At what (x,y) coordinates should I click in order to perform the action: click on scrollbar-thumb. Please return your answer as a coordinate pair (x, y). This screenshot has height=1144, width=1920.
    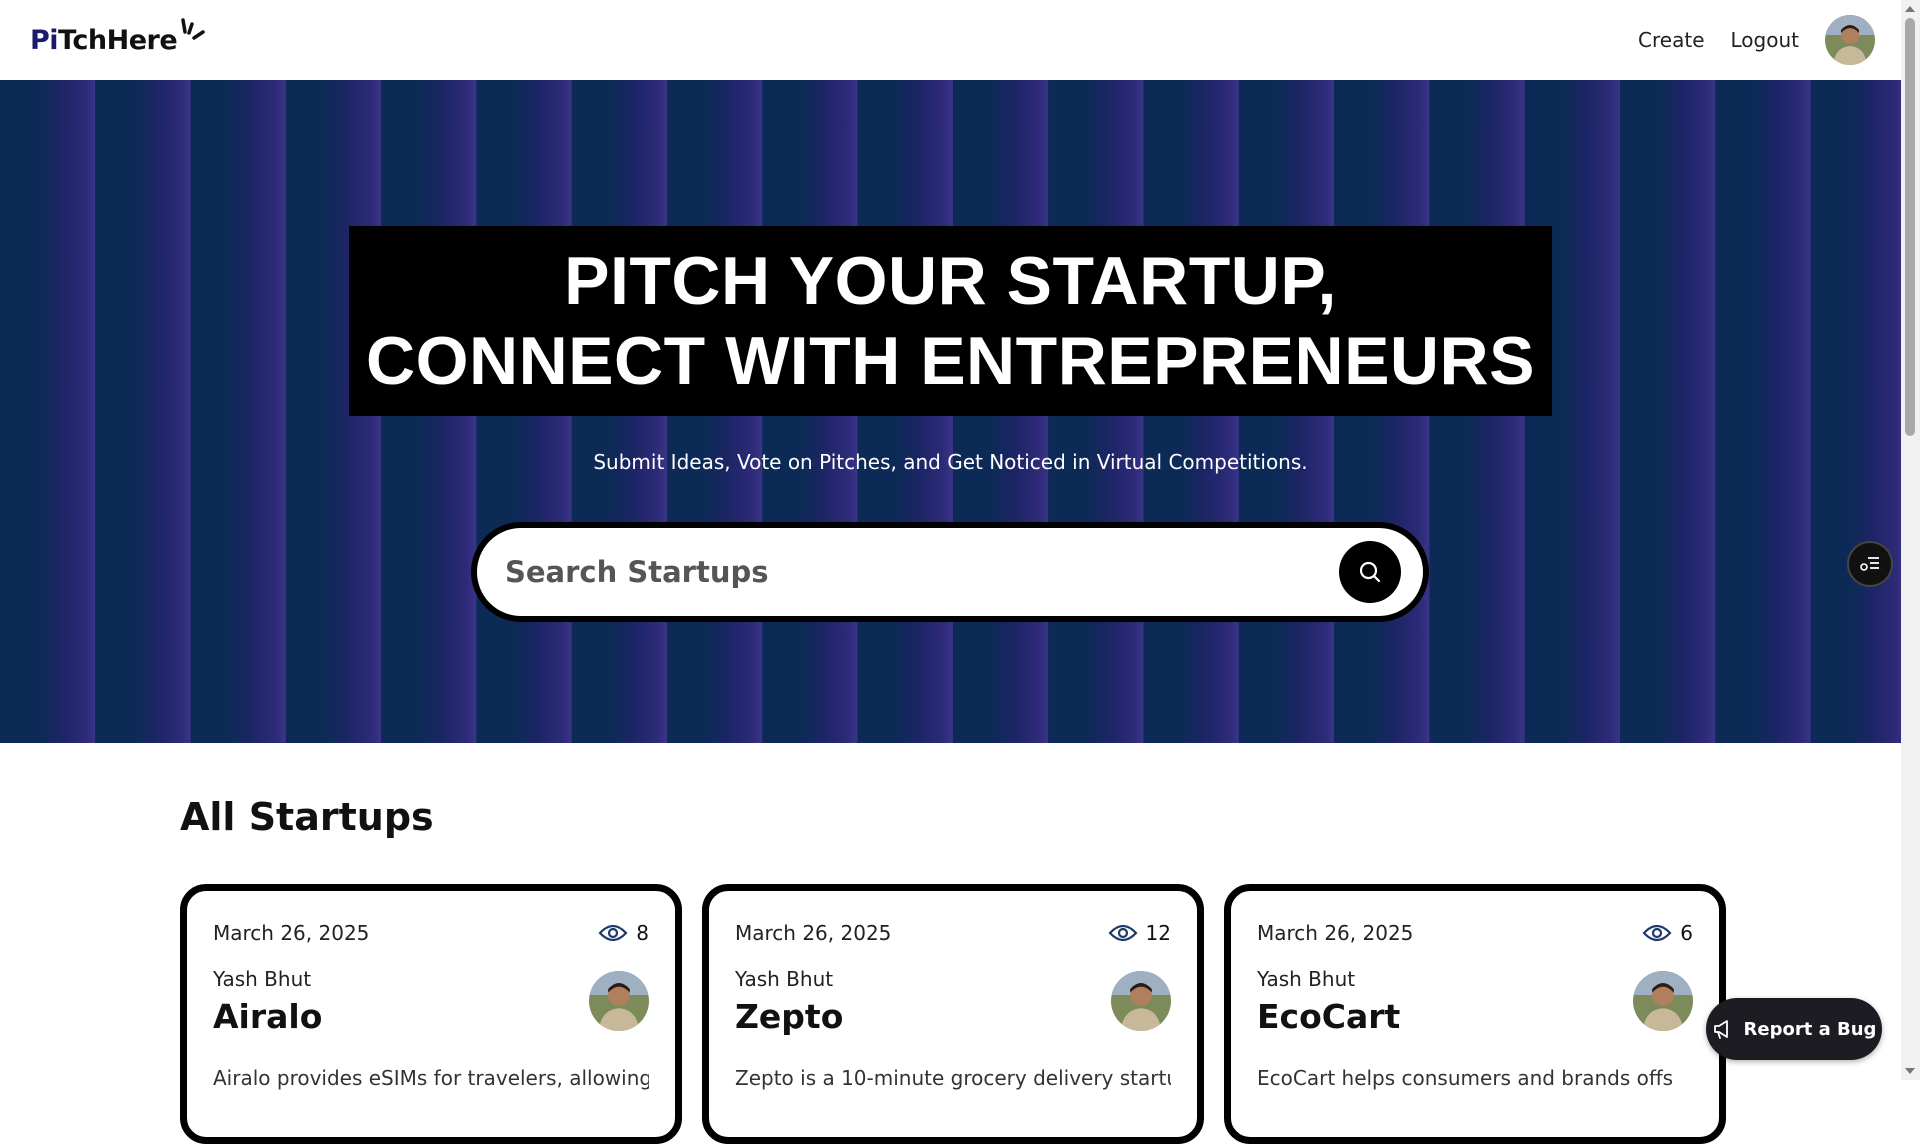
    Looking at the image, I should click on (1910, 227).